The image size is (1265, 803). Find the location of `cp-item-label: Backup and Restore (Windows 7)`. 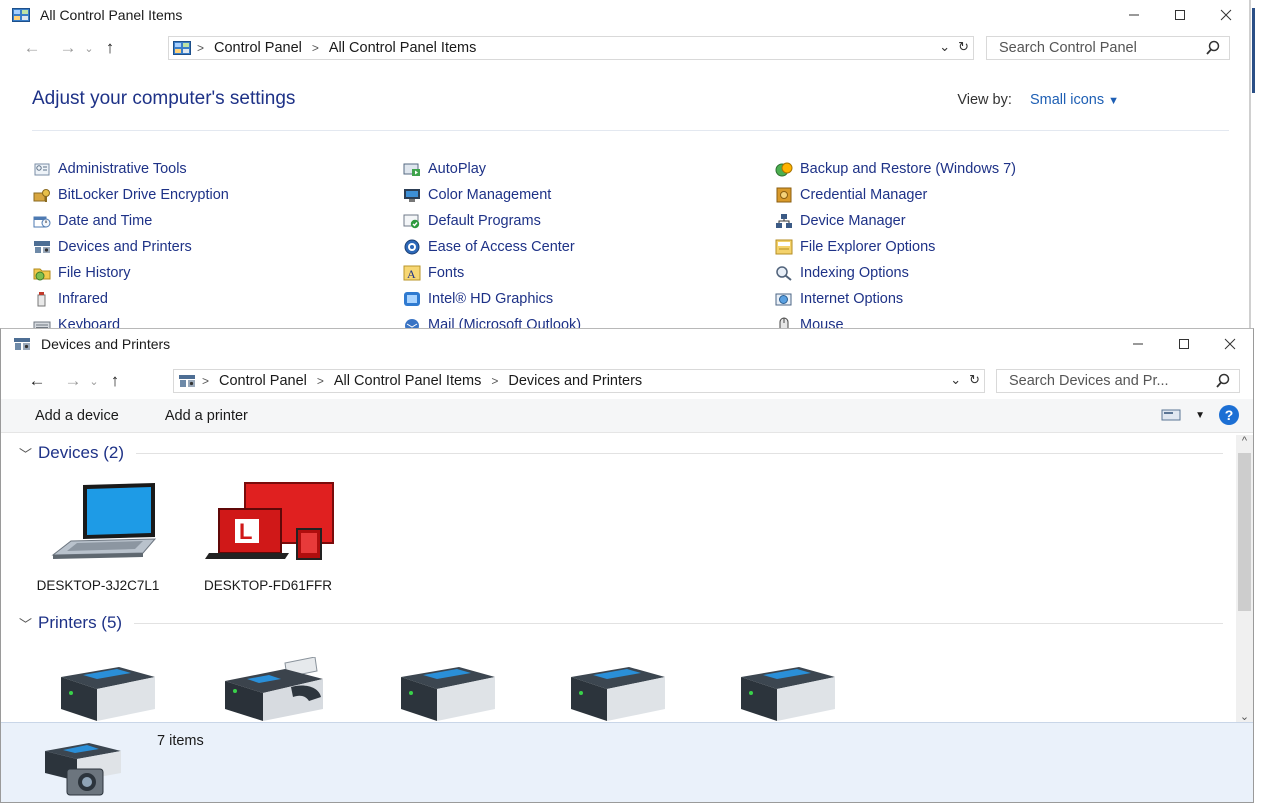

cp-item-label: Backup and Restore (Windows 7) is located at coordinates (908, 169).